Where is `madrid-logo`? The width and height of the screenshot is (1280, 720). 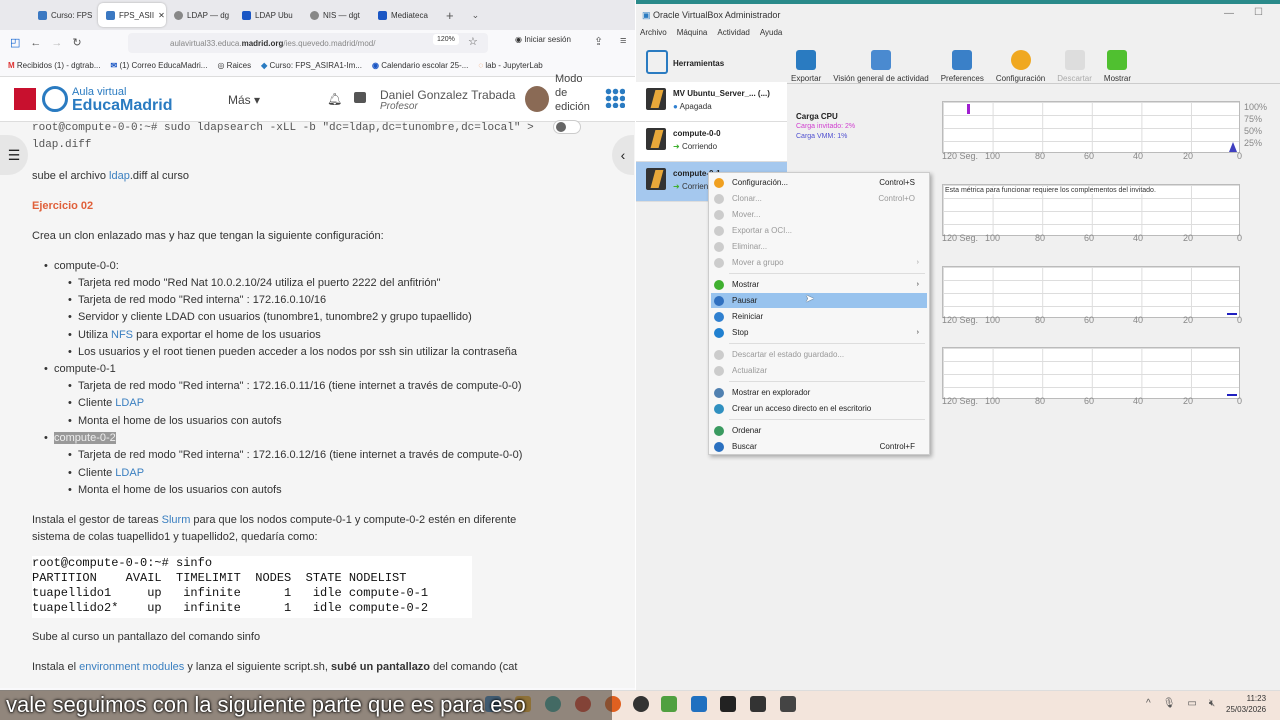
madrid-logo is located at coordinates (25, 99).